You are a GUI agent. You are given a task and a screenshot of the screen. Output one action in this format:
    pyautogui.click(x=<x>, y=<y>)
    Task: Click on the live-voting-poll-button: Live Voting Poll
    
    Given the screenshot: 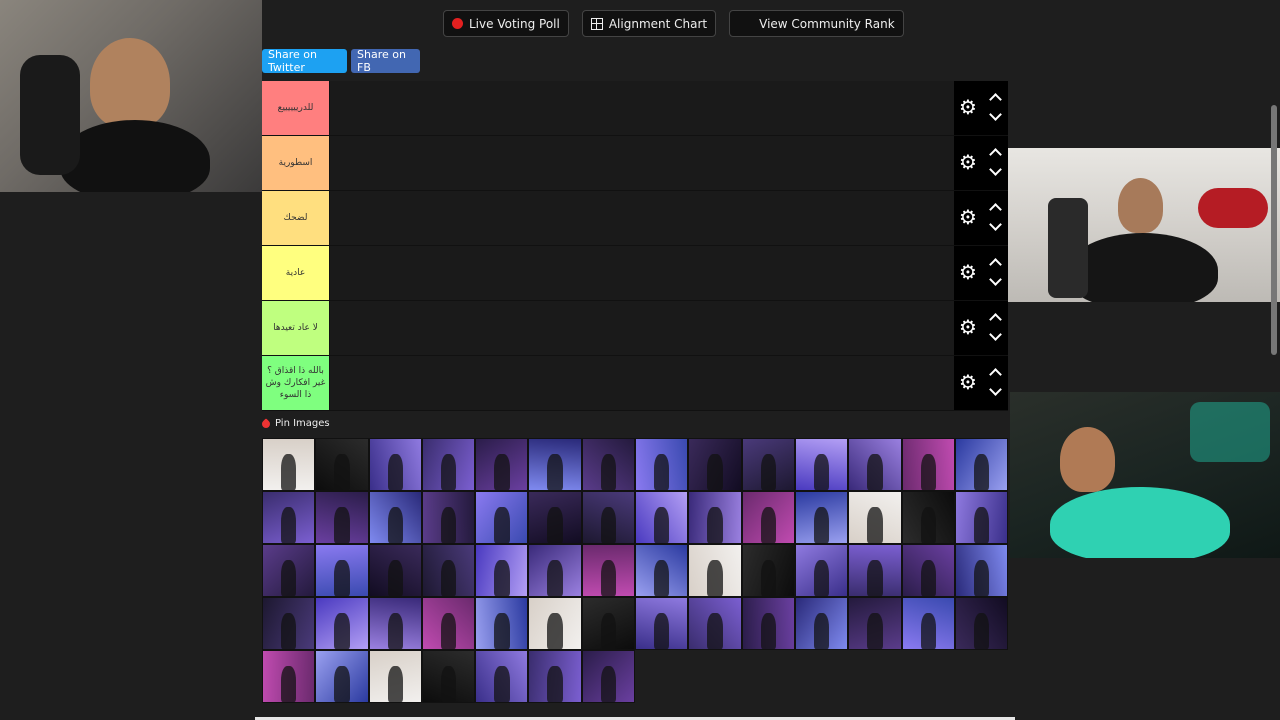 What is the action you would take?
    pyautogui.click(x=506, y=23)
    